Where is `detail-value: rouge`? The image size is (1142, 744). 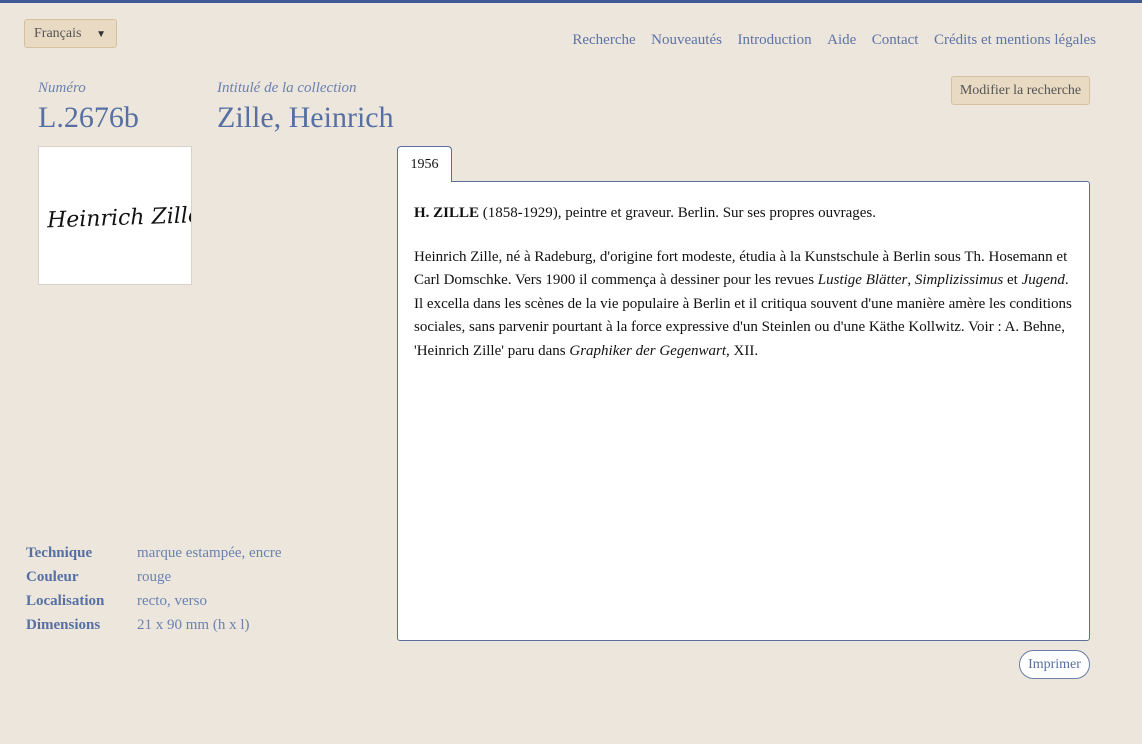 detail-value: rouge is located at coordinates (154, 577).